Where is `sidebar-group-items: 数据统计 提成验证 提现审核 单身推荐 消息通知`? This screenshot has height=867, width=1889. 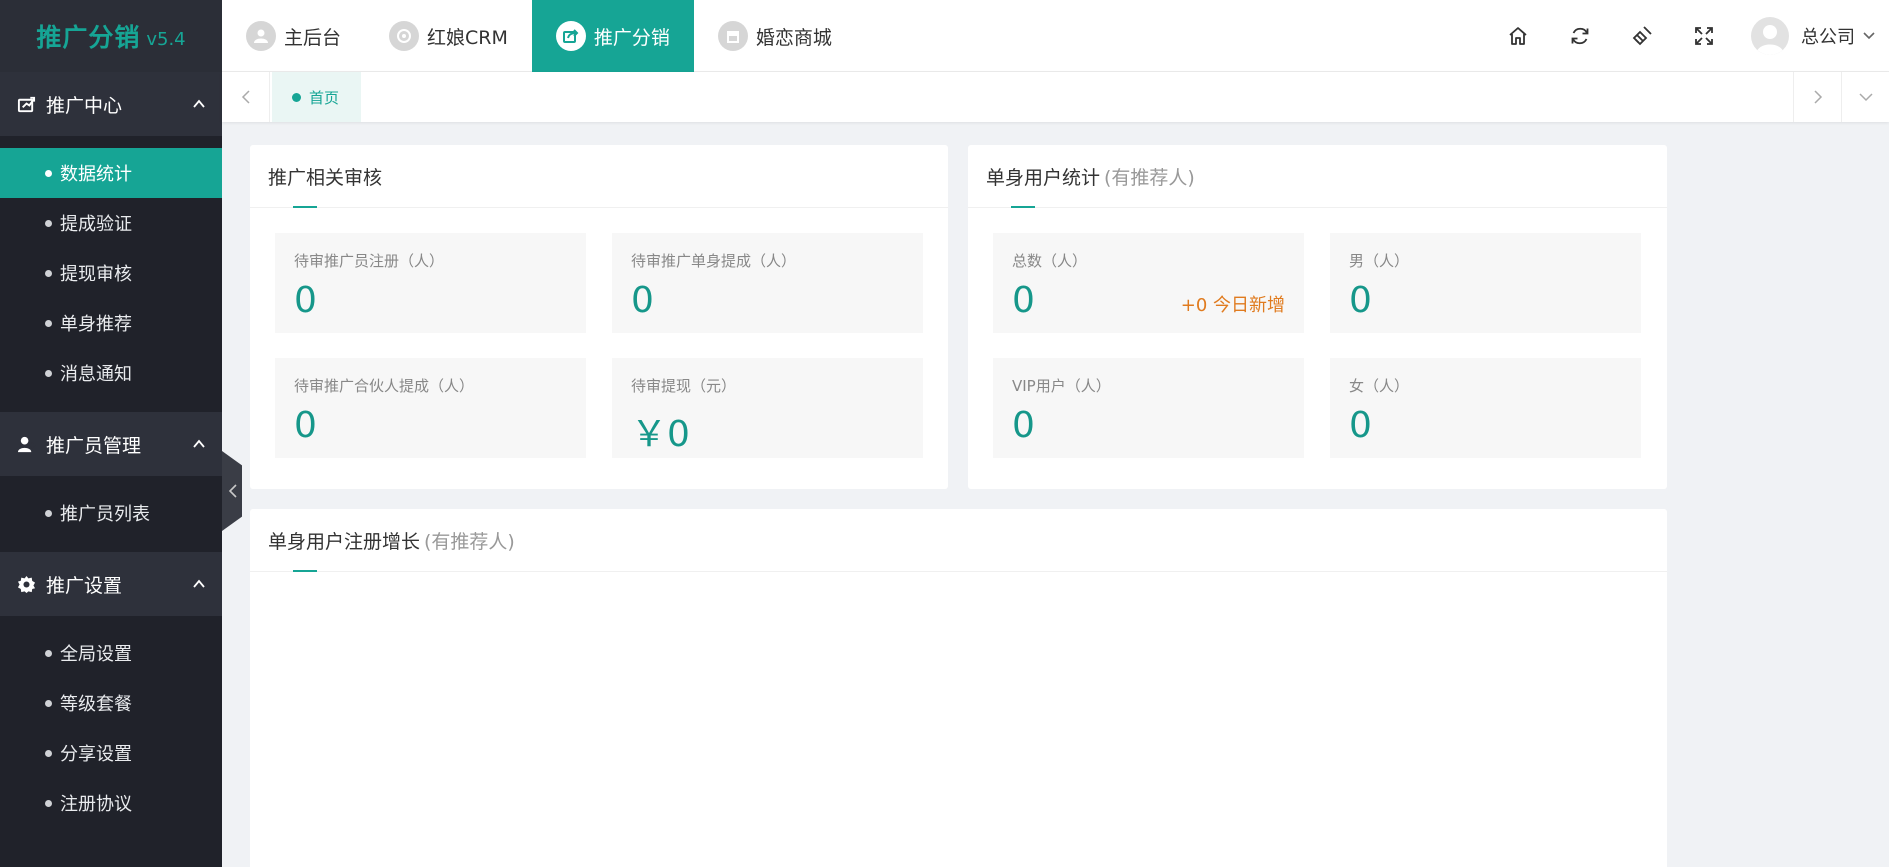 sidebar-group-items: 数据统计 提成验证 提现审核 单身推荐 消息通知 is located at coordinates (111, 274).